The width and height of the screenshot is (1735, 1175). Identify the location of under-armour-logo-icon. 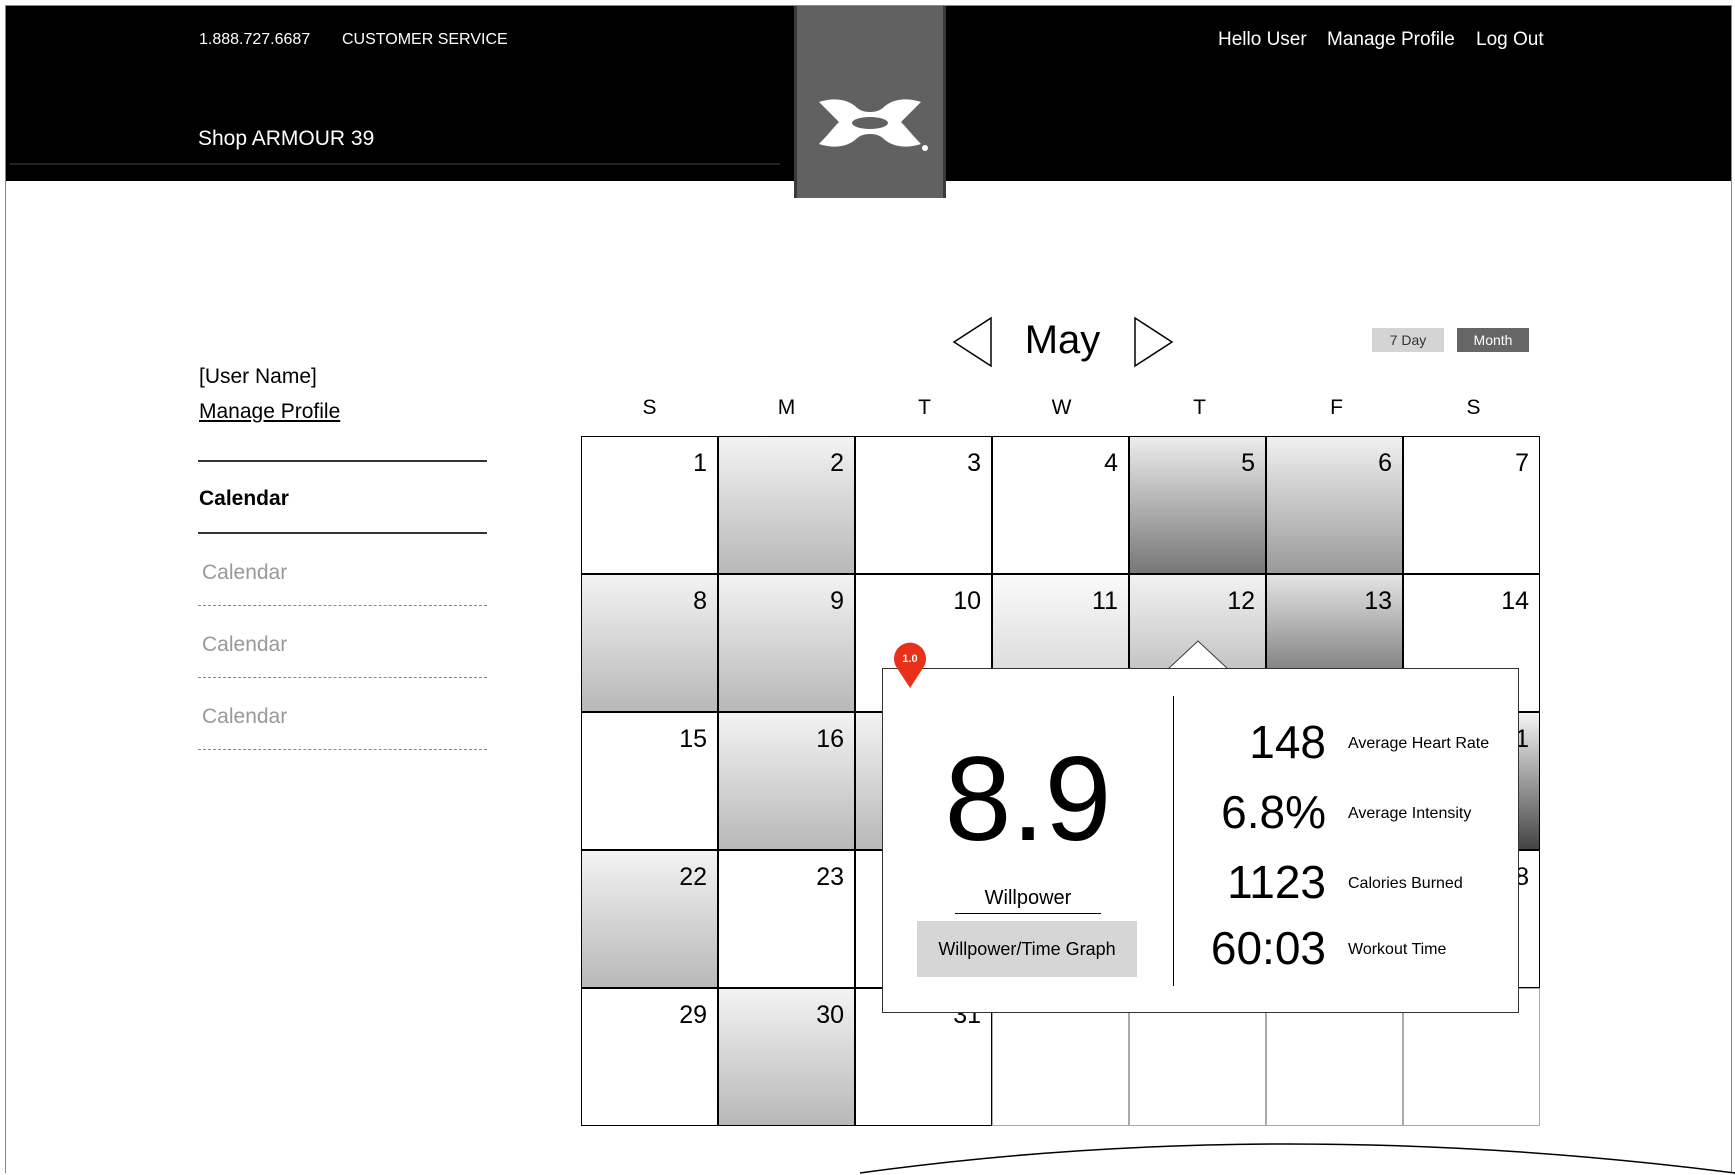
(873, 125).